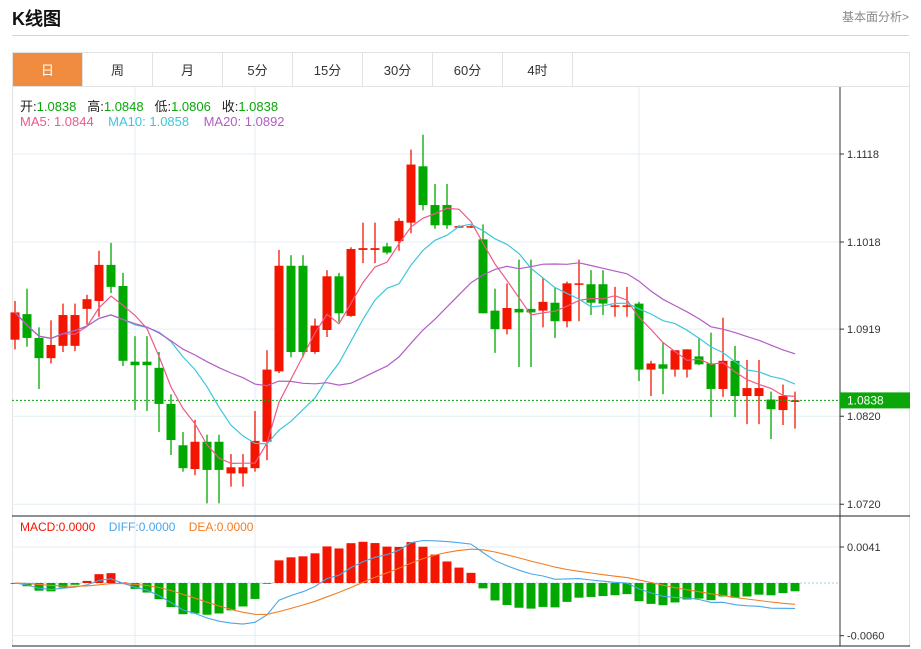 The height and width of the screenshot is (649, 921). I want to click on open-value: 1.0838, so click(56, 106).